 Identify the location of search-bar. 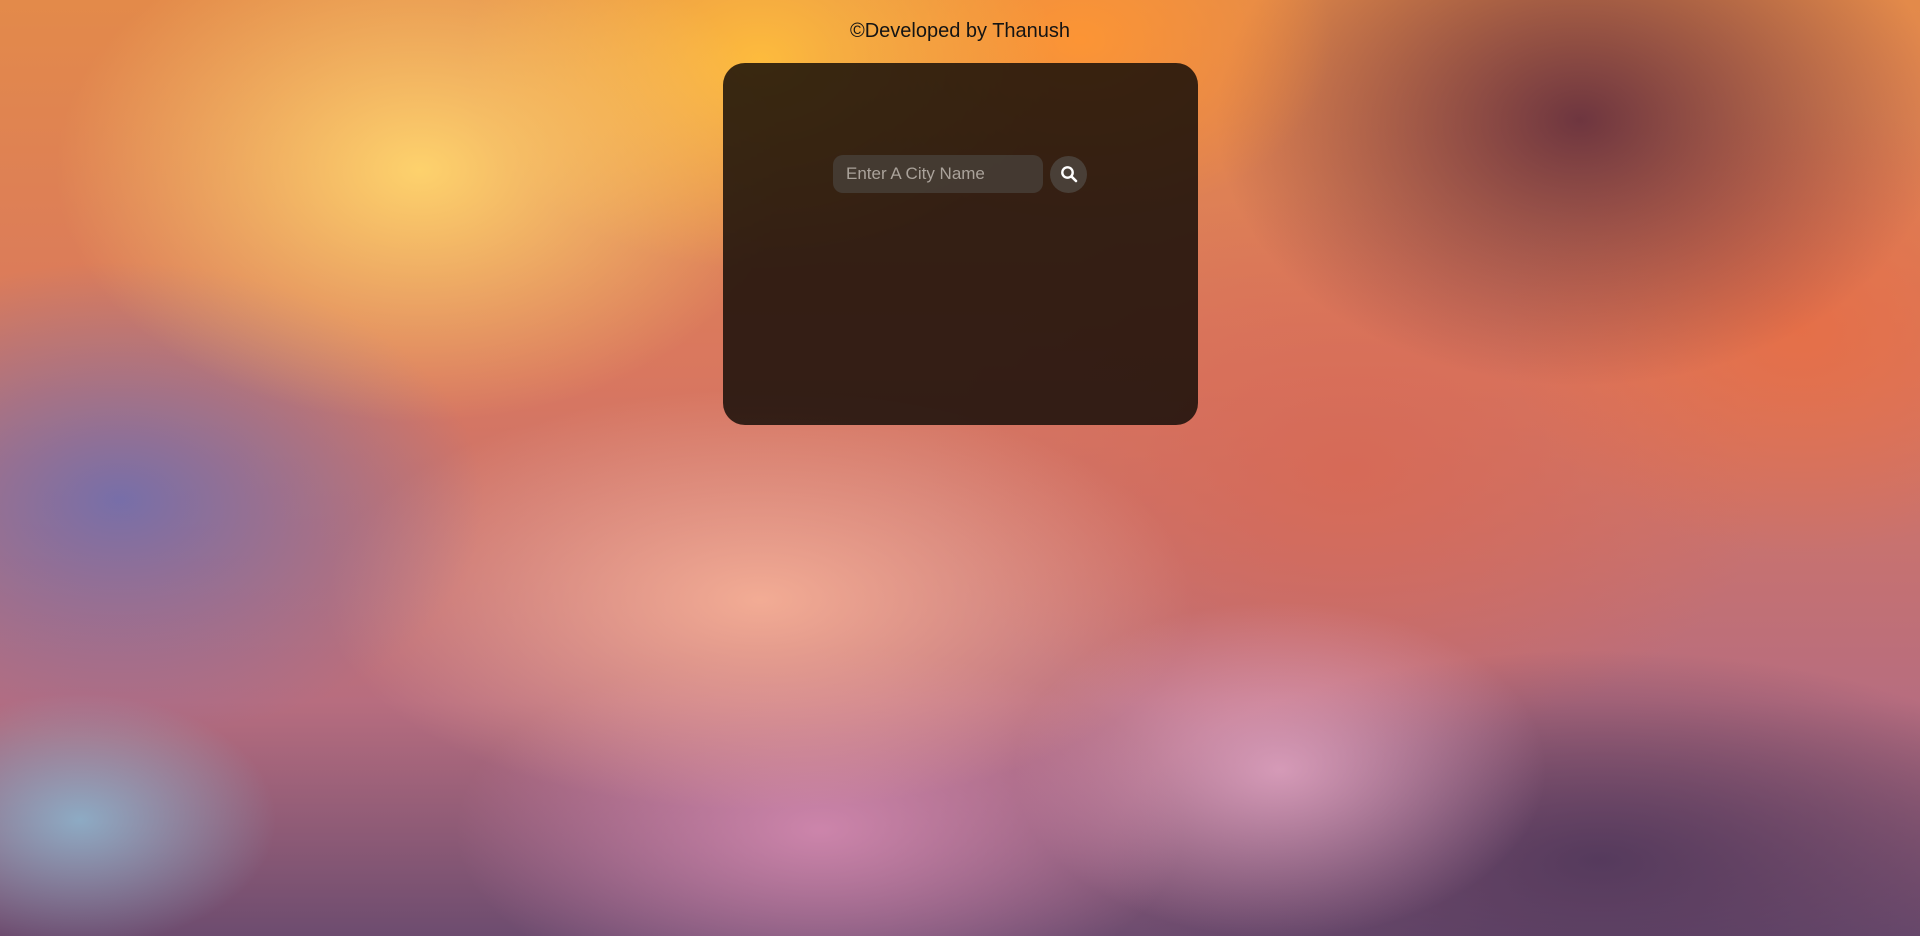
(960, 174).